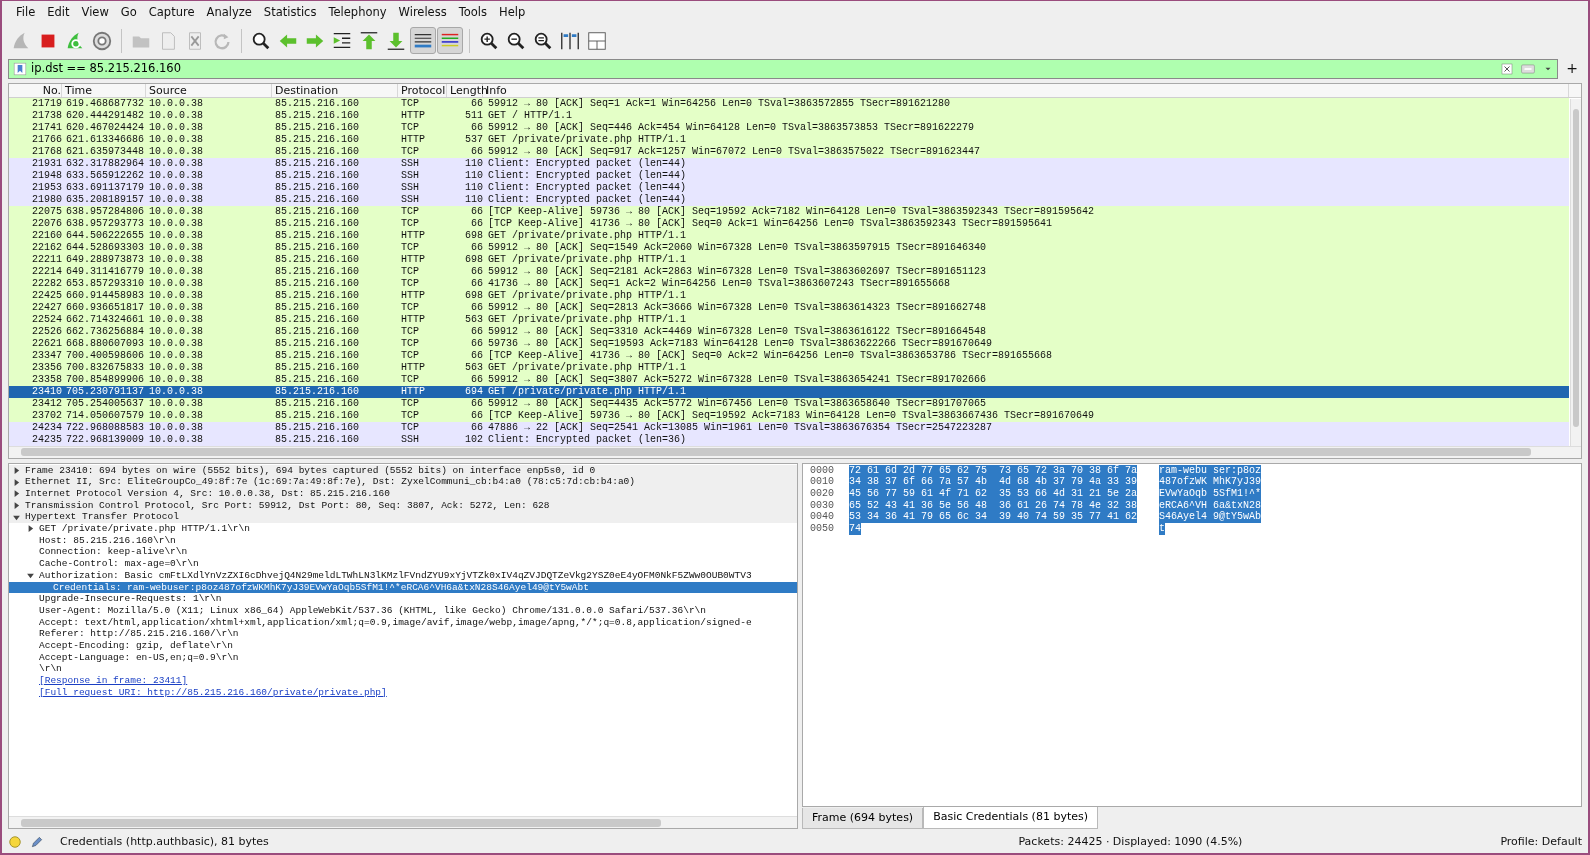  Describe the element at coordinates (403, 599) in the screenshot. I see `tree-item: Upgrade-Insecure-Requests: 1\r\n` at that location.